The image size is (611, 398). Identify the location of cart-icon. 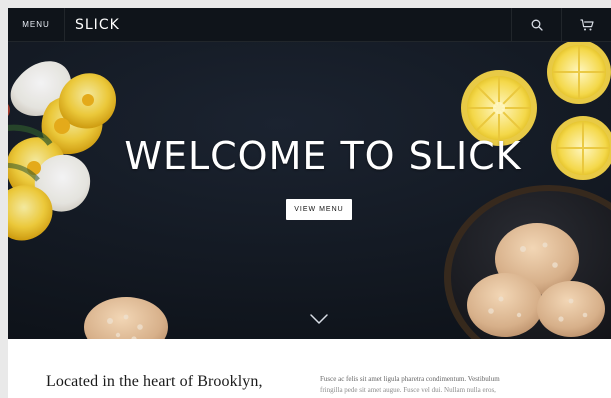
(587, 25).